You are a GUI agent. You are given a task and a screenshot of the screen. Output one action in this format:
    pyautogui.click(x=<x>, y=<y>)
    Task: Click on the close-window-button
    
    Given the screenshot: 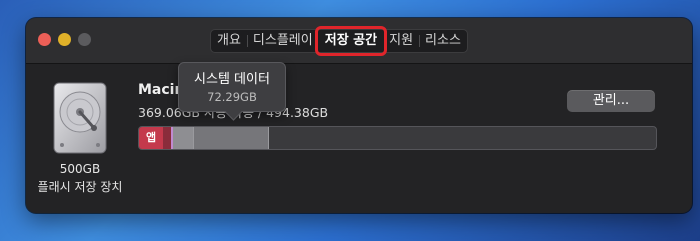 What is the action you would take?
    pyautogui.click(x=44, y=39)
    